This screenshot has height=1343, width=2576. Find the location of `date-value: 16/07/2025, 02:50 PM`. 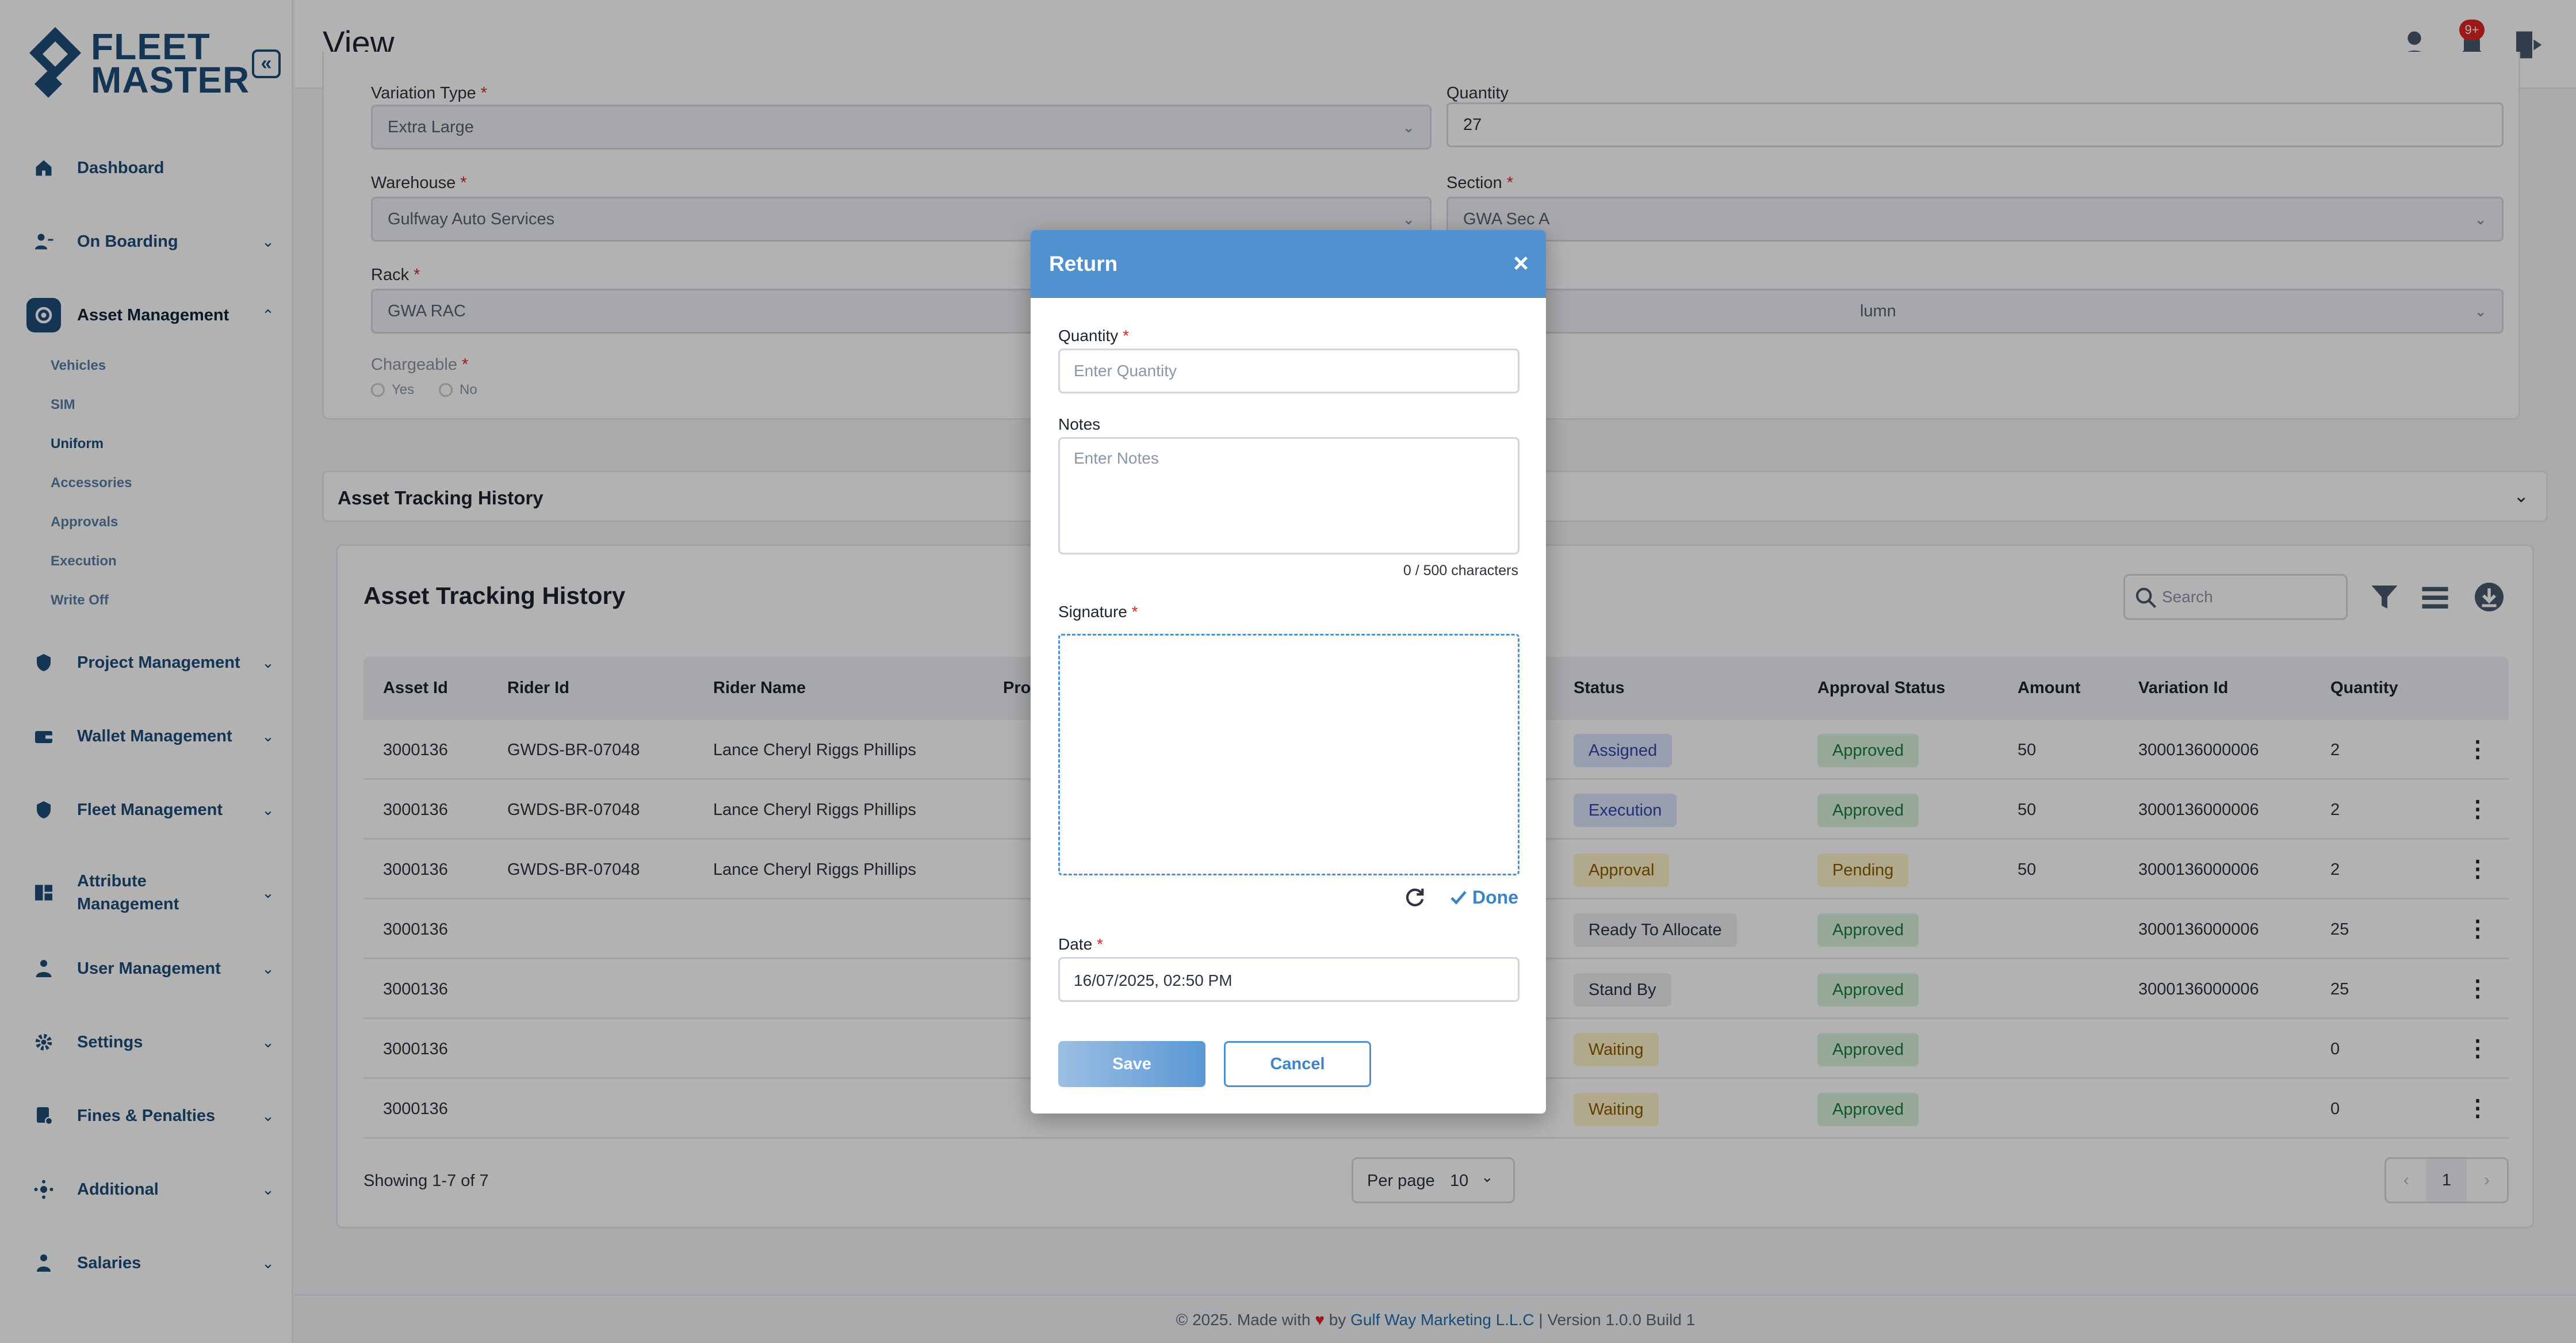

date-value: 16/07/2025, 02:50 PM is located at coordinates (1153, 980).